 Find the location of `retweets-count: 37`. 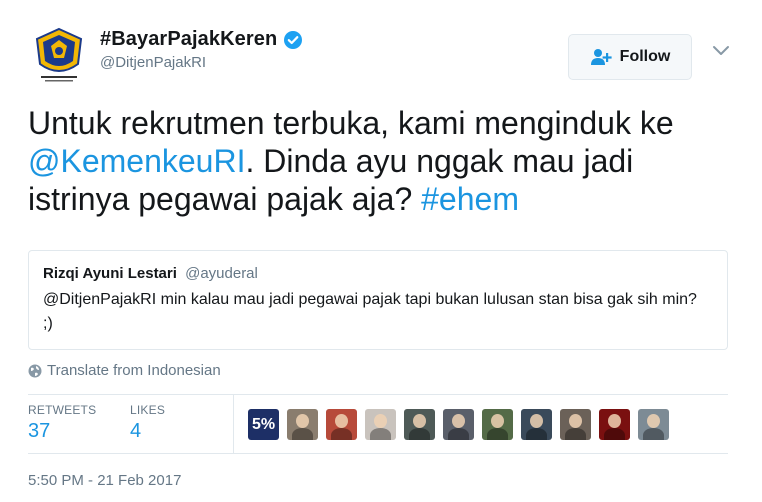

retweets-count: 37 is located at coordinates (62, 431).